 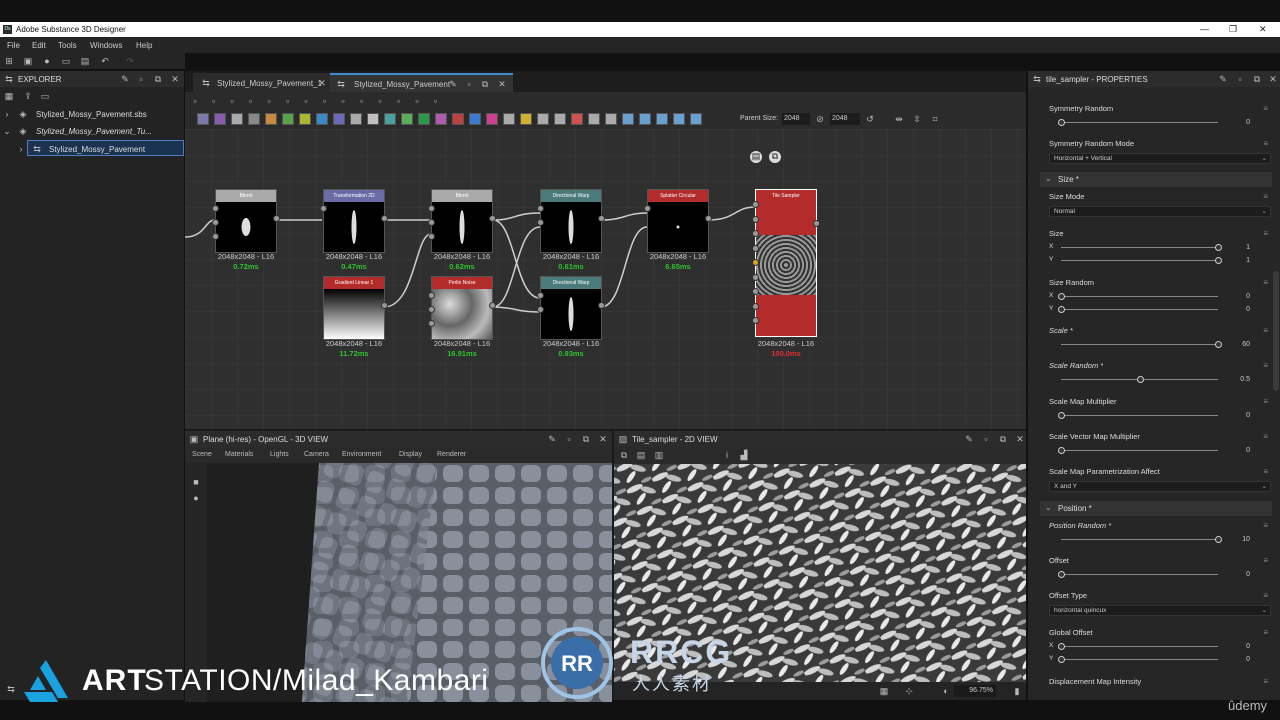 What do you see at coordinates (1160, 211) in the screenshot?
I see `property-dropdown: Normal ⌄` at bounding box center [1160, 211].